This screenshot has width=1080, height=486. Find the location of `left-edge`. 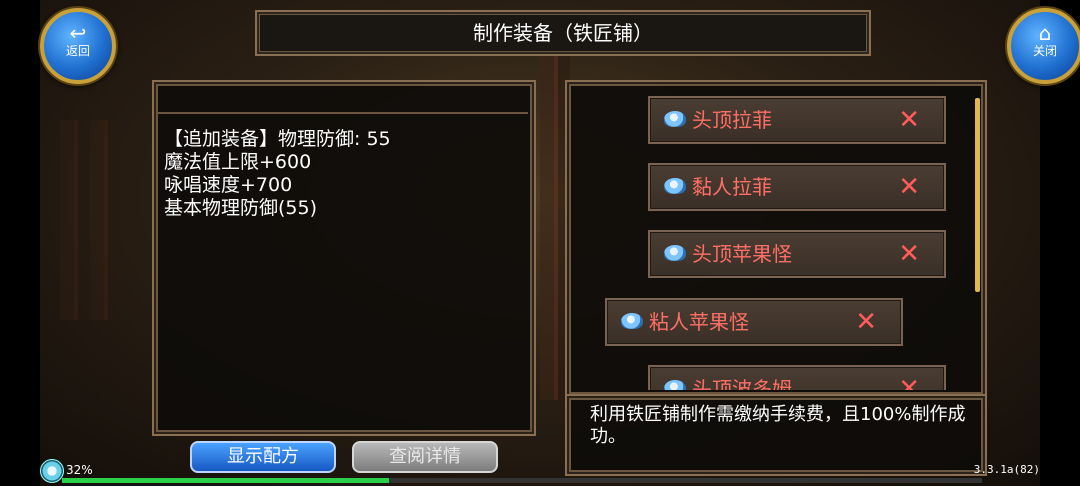

left-edge is located at coordinates (20, 243).